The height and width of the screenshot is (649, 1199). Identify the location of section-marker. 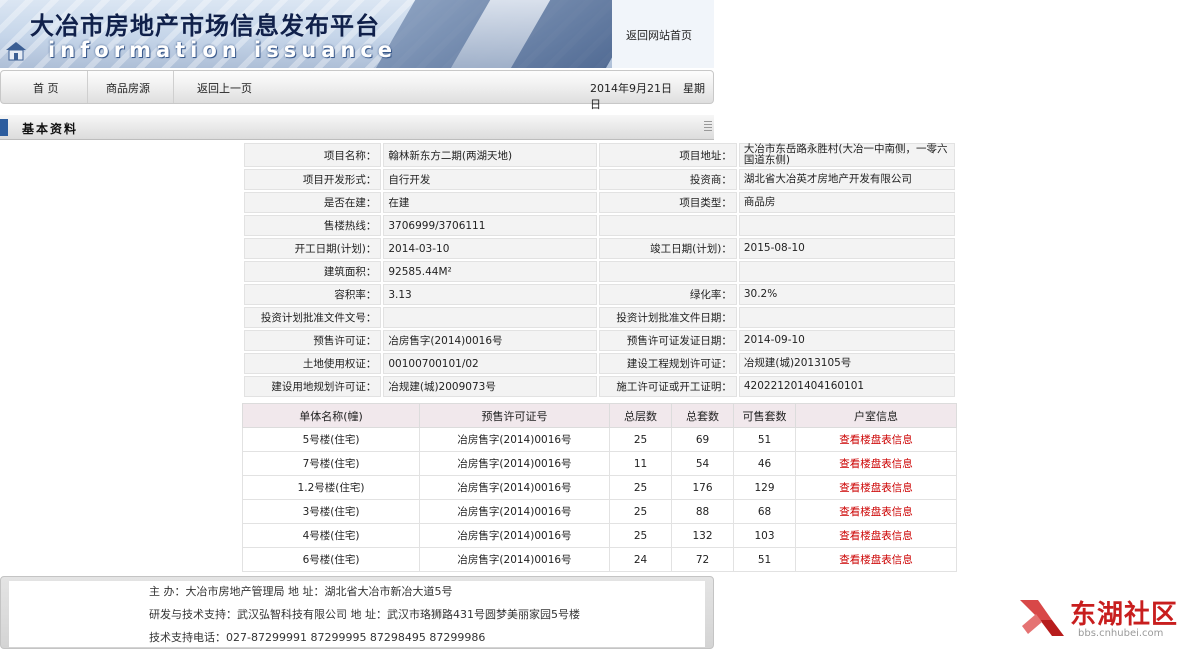
(4, 127).